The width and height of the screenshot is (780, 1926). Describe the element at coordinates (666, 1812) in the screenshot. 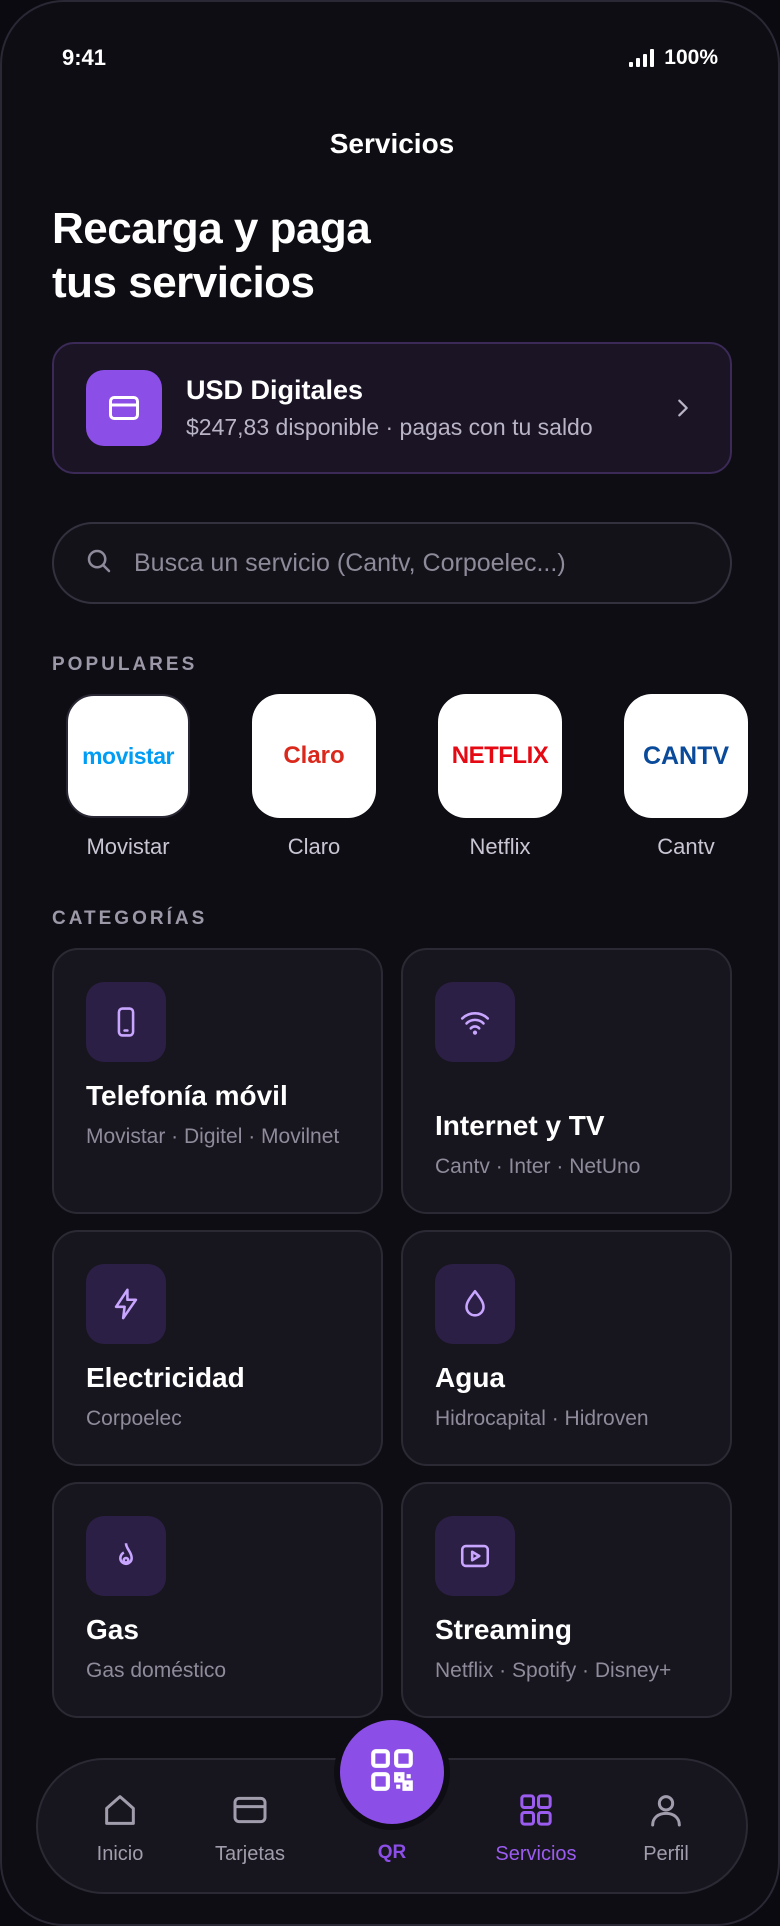

I see `user-icon` at that location.